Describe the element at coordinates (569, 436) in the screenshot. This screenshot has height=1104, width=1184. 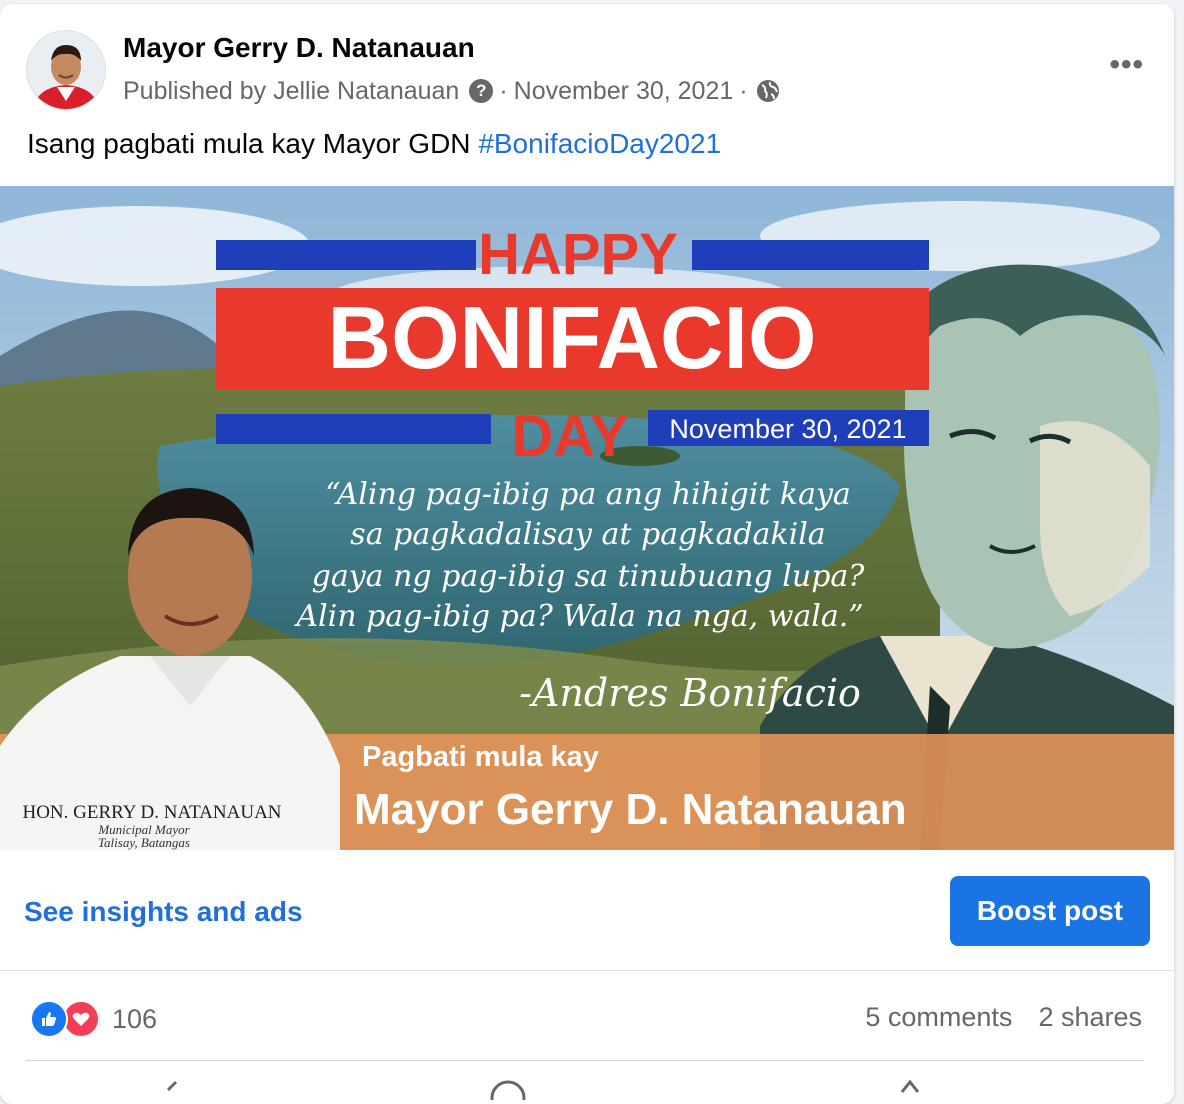
I see `day-text: DAY` at that location.